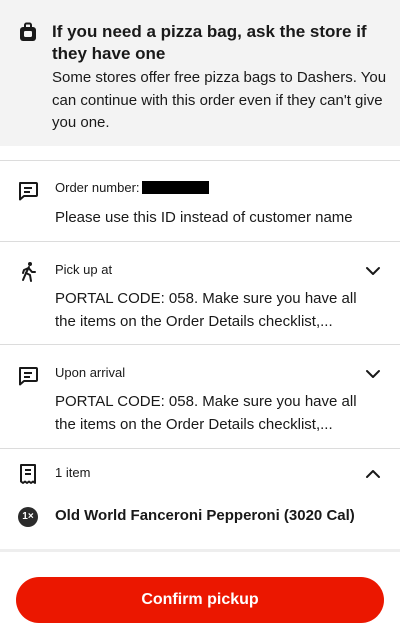 The image size is (400, 636). Describe the element at coordinates (28, 517) in the screenshot. I see `quantity-badge: 1×` at that location.